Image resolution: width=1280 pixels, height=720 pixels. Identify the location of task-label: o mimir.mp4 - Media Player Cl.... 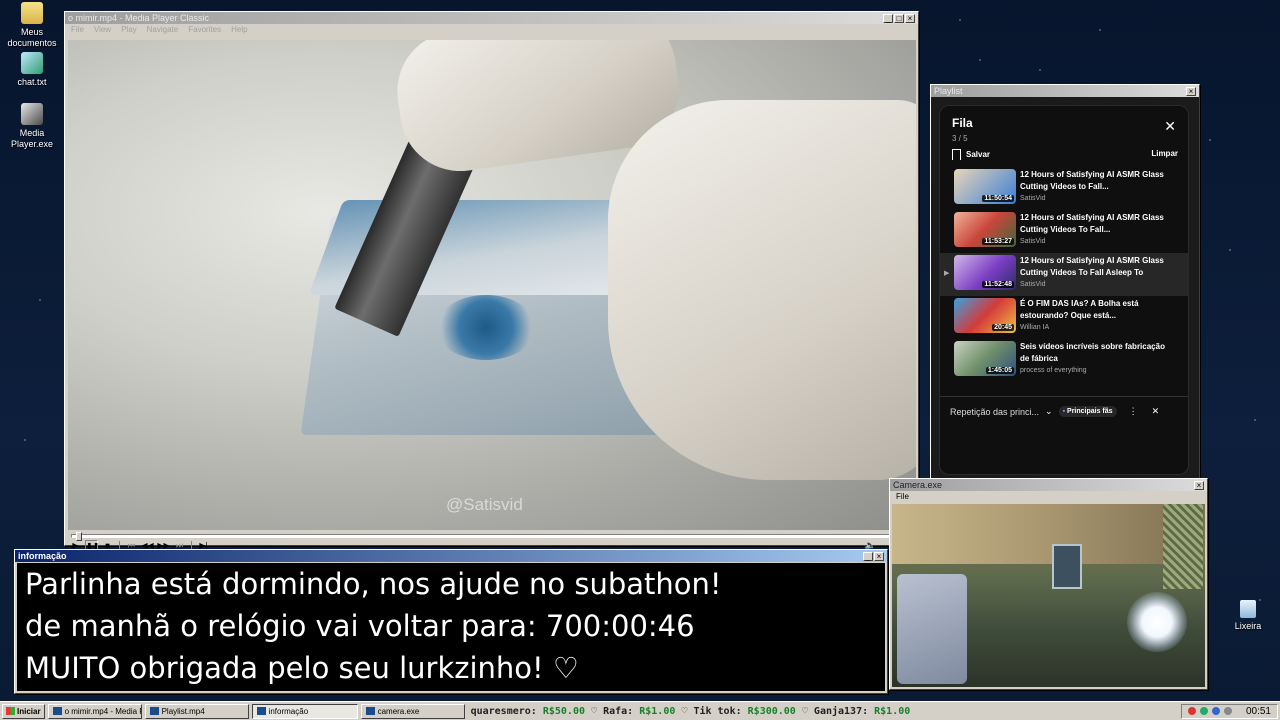
(102, 711).